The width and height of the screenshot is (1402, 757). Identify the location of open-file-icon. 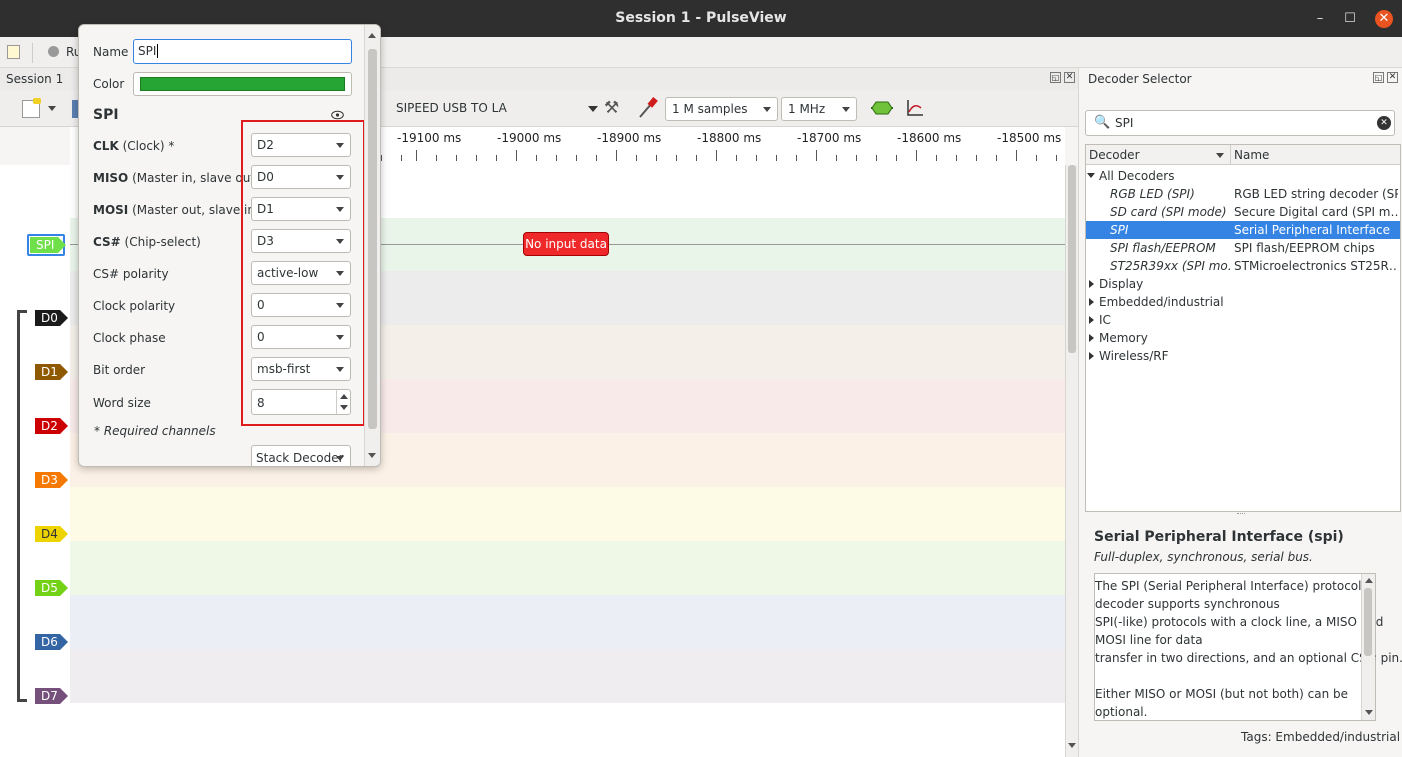
(31, 108).